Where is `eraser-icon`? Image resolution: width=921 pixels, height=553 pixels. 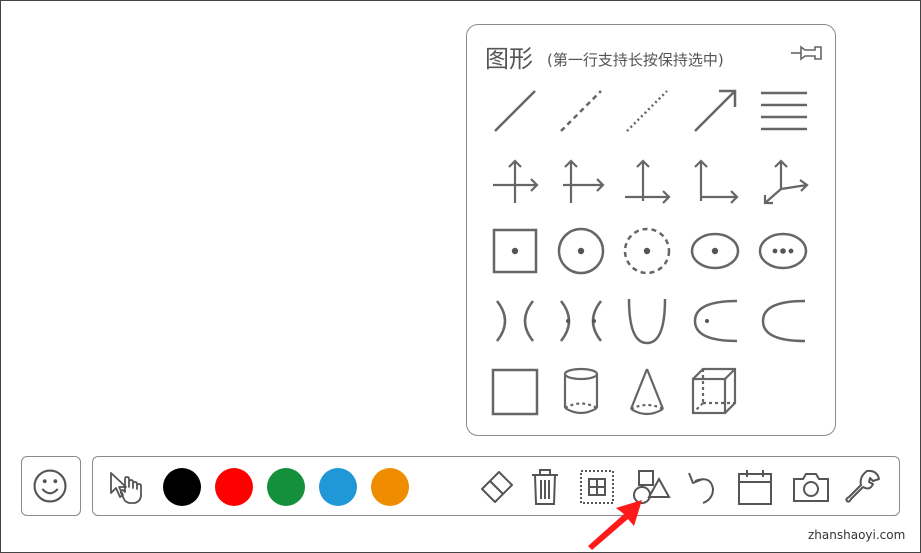
eraser-icon is located at coordinates (497, 487).